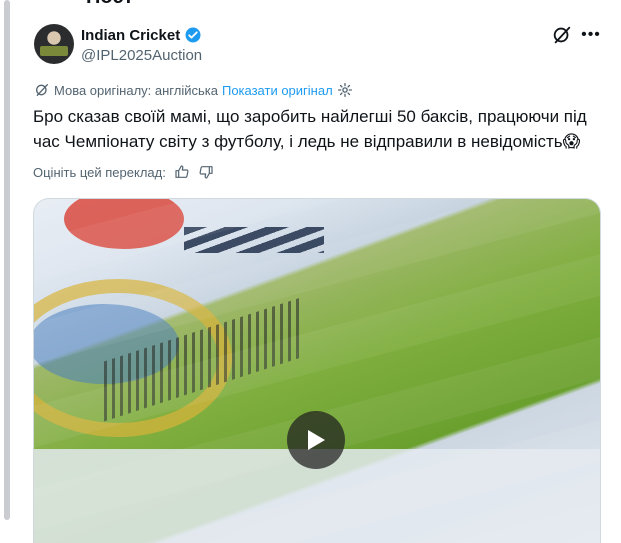  Describe the element at coordinates (277, 90) in the screenshot. I see `show-original-link: Показати оригінал` at that location.